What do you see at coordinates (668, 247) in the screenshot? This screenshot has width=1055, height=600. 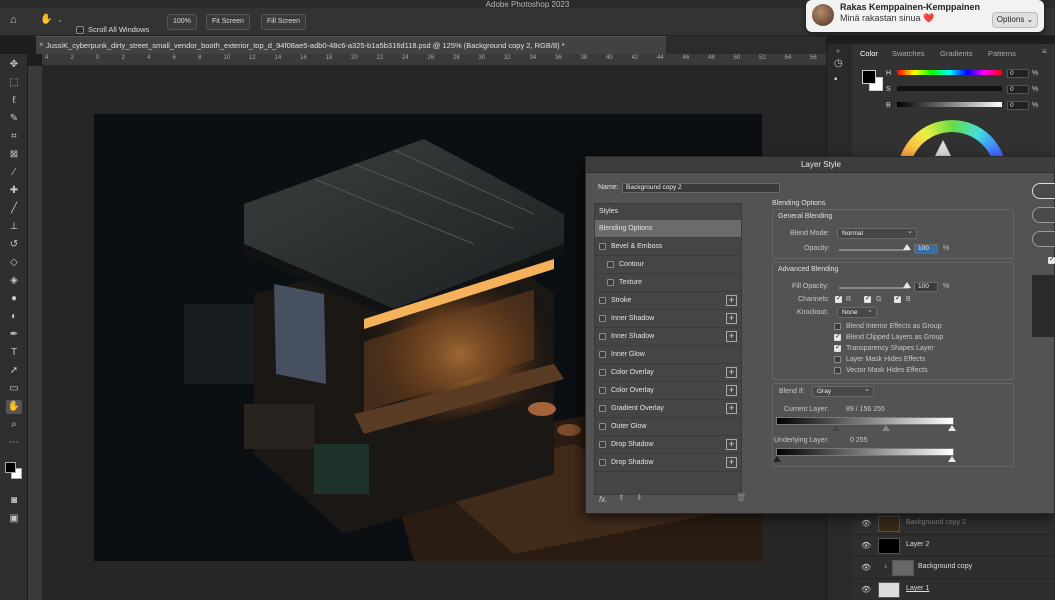 I see `style-item: Bevel & Emboss` at bounding box center [668, 247].